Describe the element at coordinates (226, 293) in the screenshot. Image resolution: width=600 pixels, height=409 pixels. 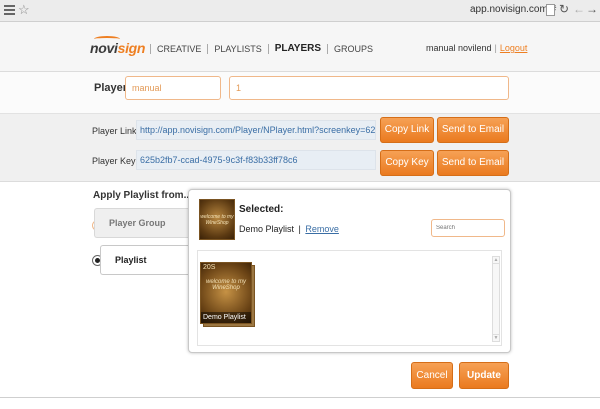
I see `playlist-tile: 20S welcome to my WineShop Demo Playlist` at that location.